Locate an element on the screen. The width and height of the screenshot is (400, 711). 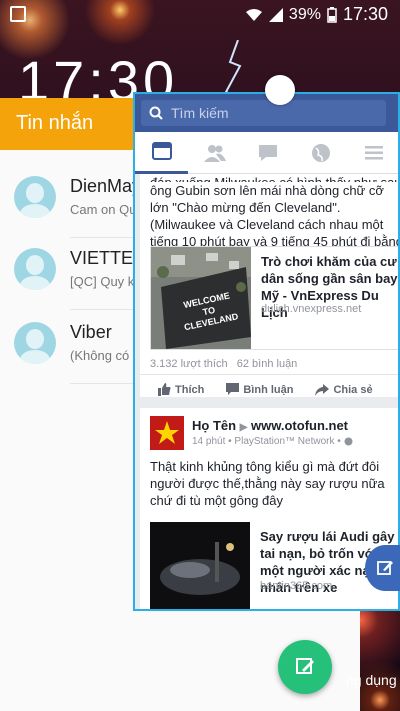
tab-messages is located at coordinates (267, 153).